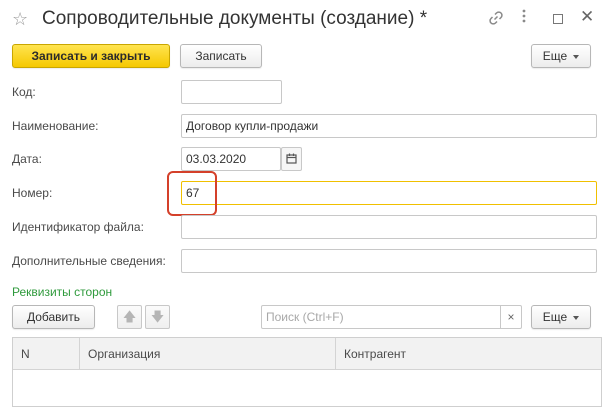 The image size is (612, 407). I want to click on search-input: Поиск (Ctrl+F) ×, so click(391, 317).